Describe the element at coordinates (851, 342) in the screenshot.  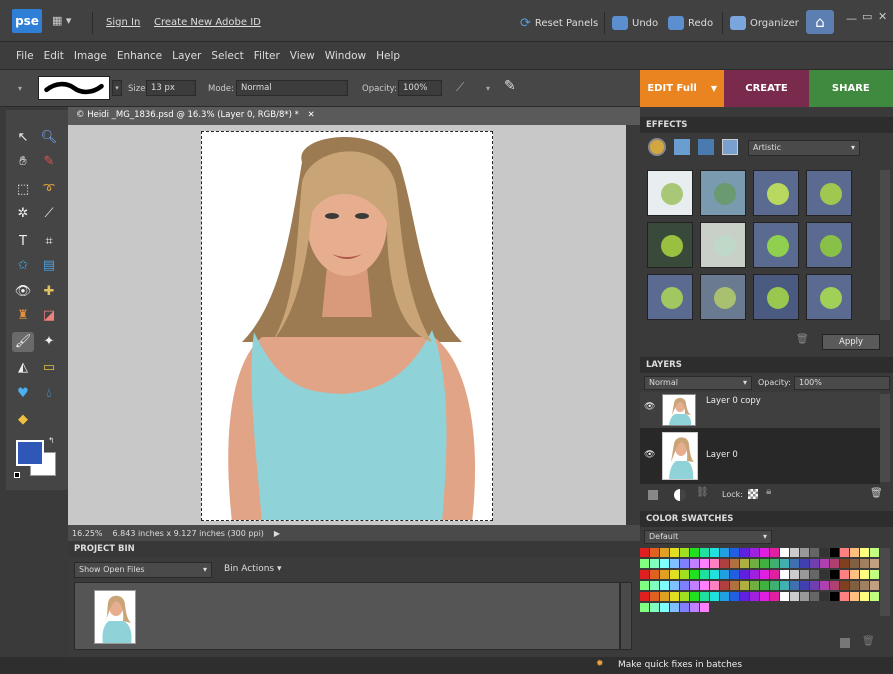
I see `apply-effect-button: Apply` at that location.